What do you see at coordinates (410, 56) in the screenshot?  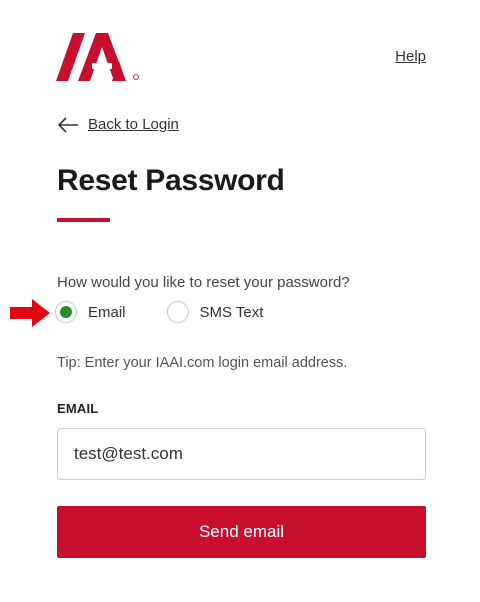 I see `help-link: Help` at bounding box center [410, 56].